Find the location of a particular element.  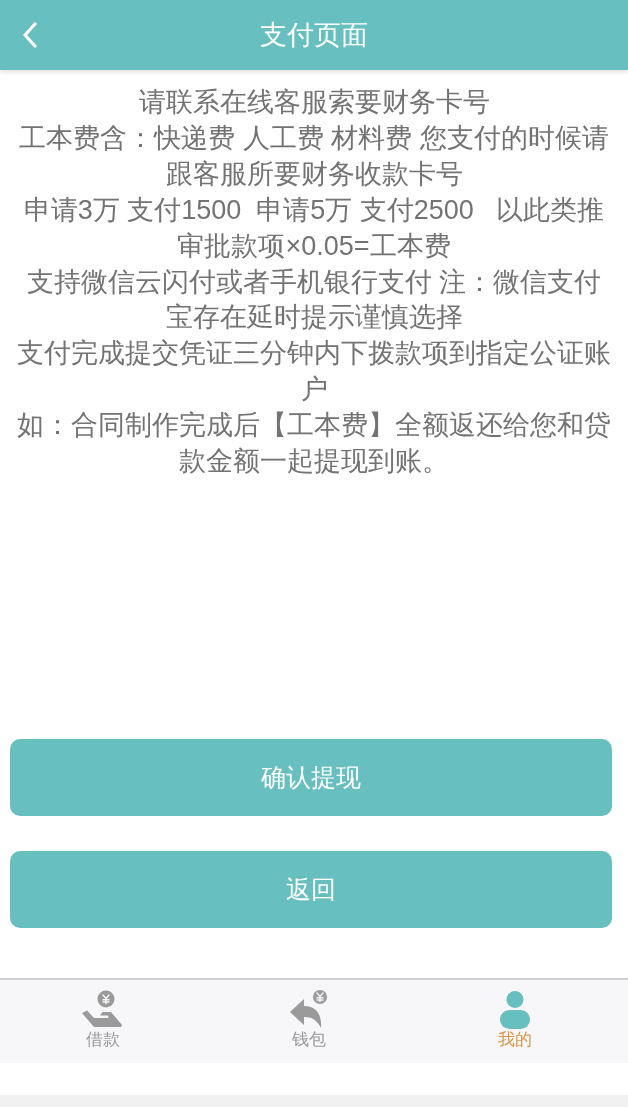

nav-tab: 借款 is located at coordinates (103, 1015).